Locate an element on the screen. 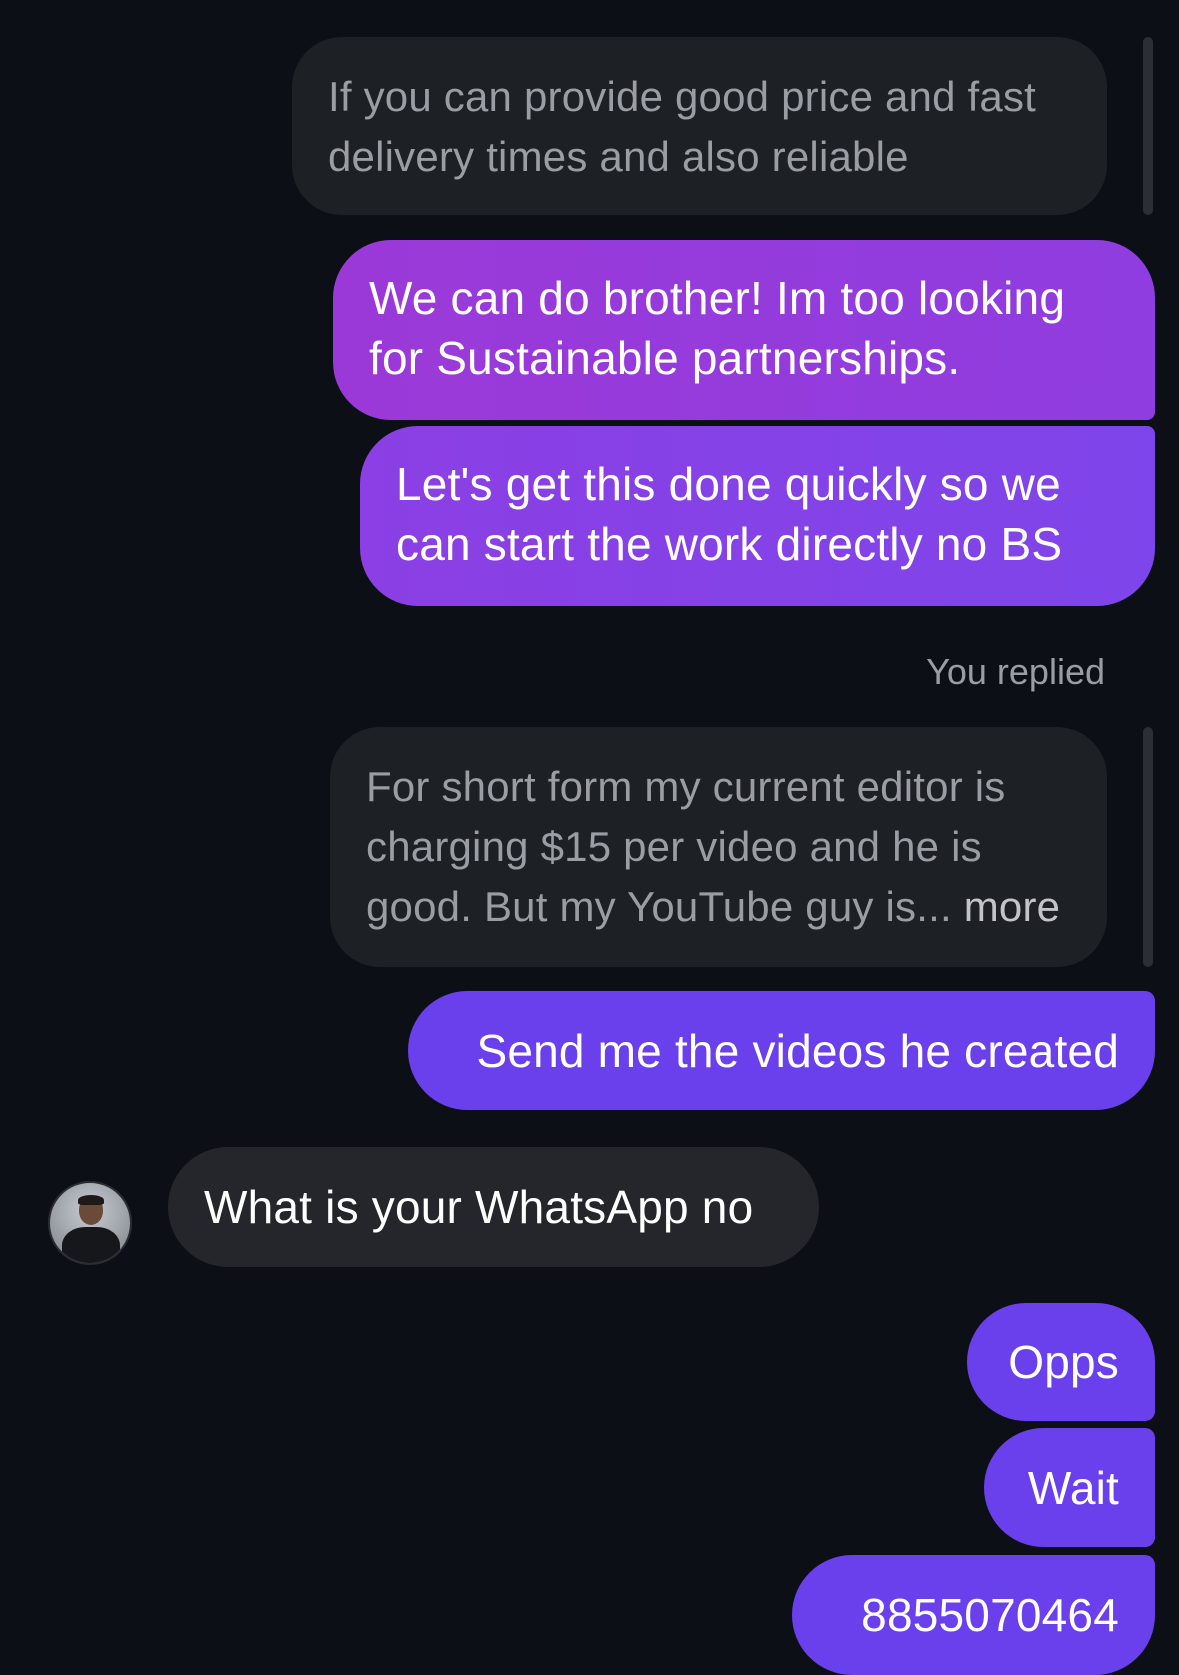  message-text: 8855070464 is located at coordinates (990, 1615).